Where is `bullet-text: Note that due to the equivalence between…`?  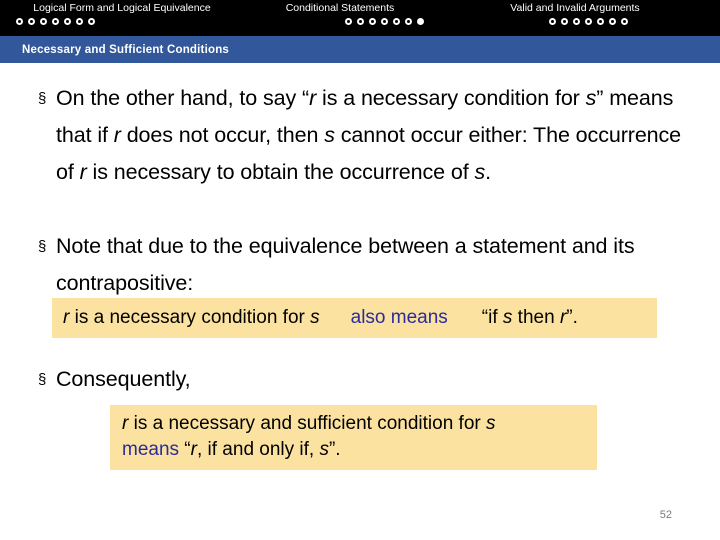
bullet-text: Note that due to the equivalence between… is located at coordinates (345, 264).